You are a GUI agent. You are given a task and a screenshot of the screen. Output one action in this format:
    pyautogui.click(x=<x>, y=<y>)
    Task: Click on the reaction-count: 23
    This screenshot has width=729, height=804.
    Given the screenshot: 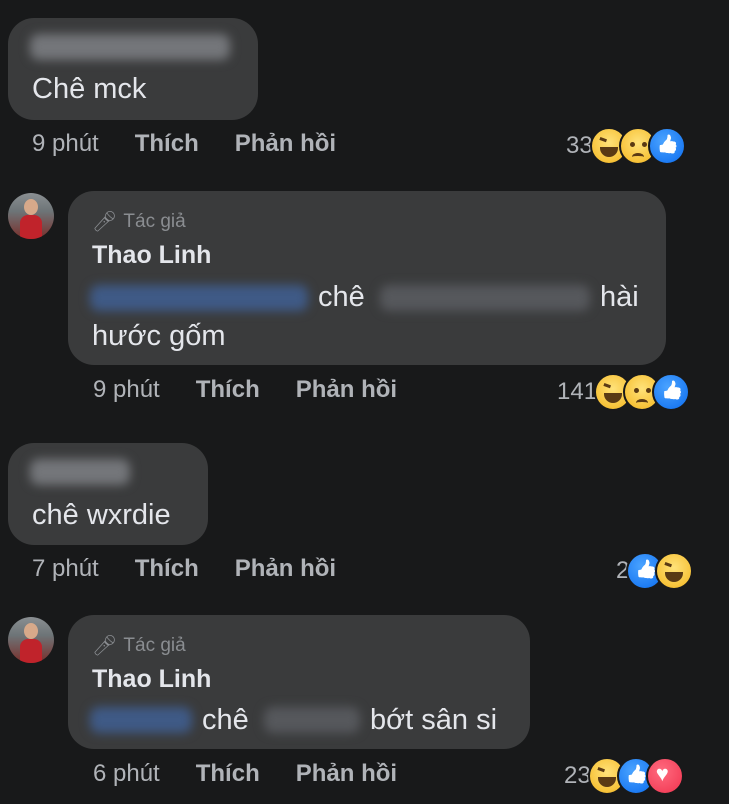 What is the action you would take?
    pyautogui.click(x=577, y=775)
    